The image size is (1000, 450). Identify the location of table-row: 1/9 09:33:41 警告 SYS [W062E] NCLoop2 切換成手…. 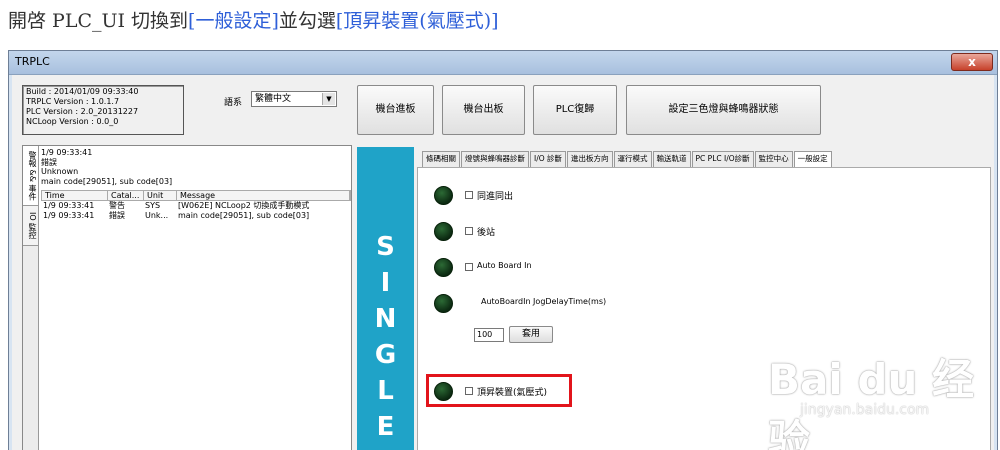
(196, 206).